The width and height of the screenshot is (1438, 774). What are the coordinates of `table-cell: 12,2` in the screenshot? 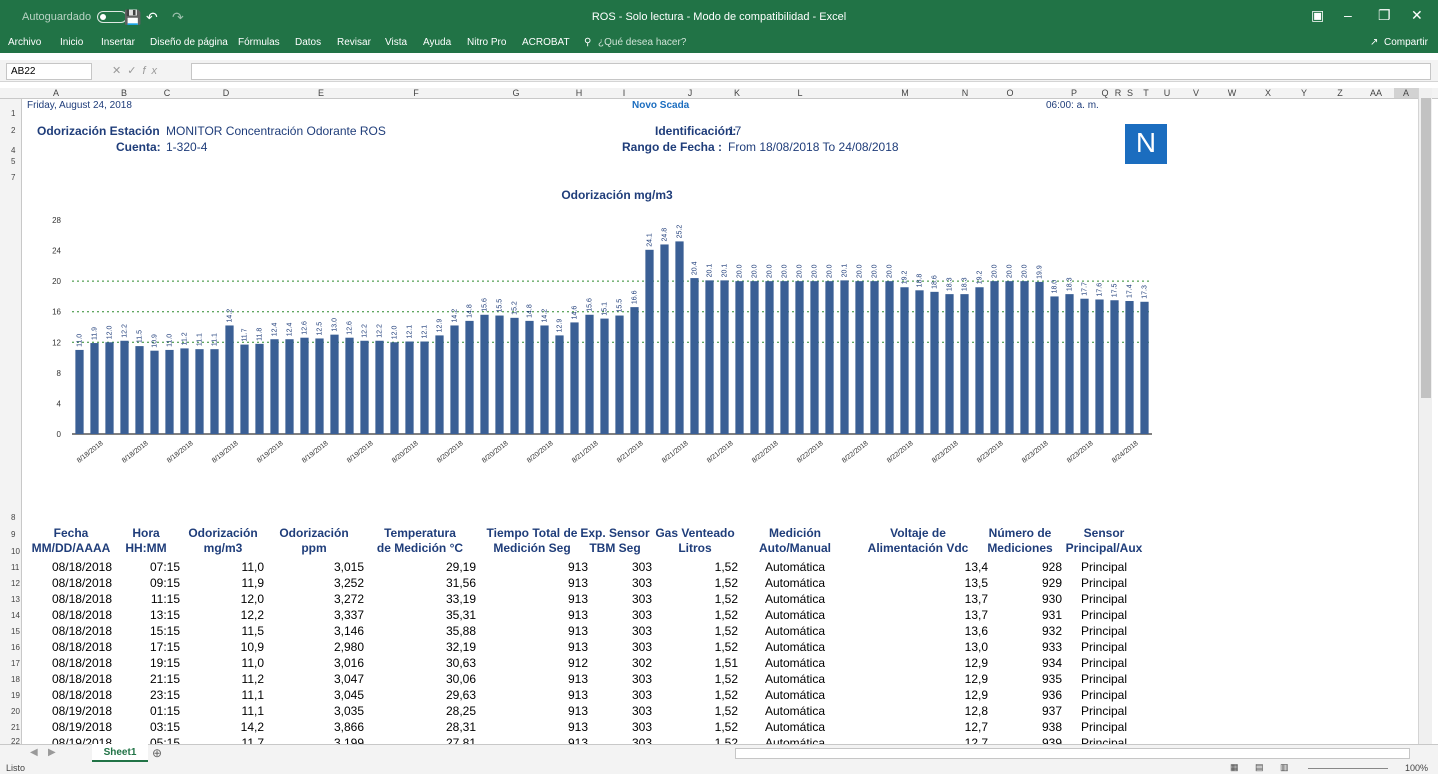 It's located at (223, 615).